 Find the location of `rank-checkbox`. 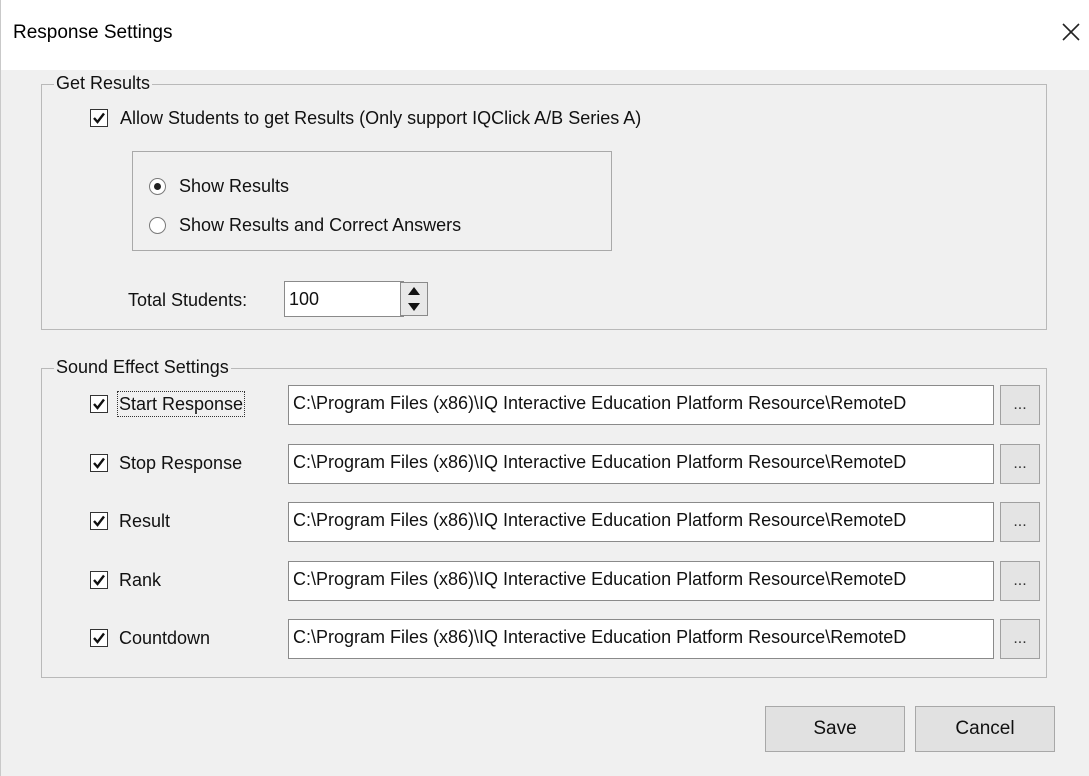

rank-checkbox is located at coordinates (99, 580).